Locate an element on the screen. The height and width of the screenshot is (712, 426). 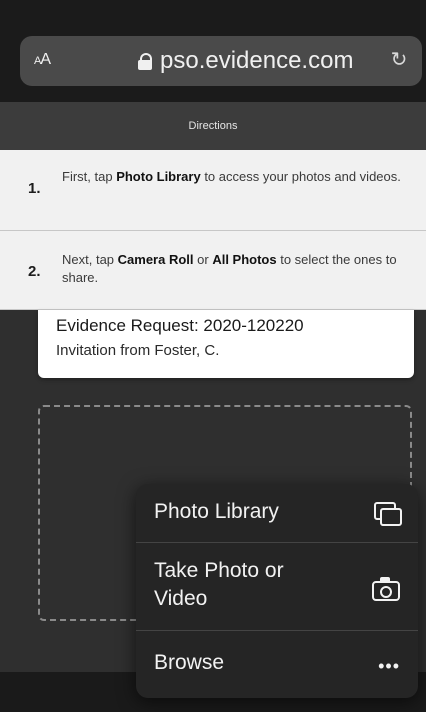
menu-item-take-photo: Take Photo or Video is located at coordinates (277, 587).